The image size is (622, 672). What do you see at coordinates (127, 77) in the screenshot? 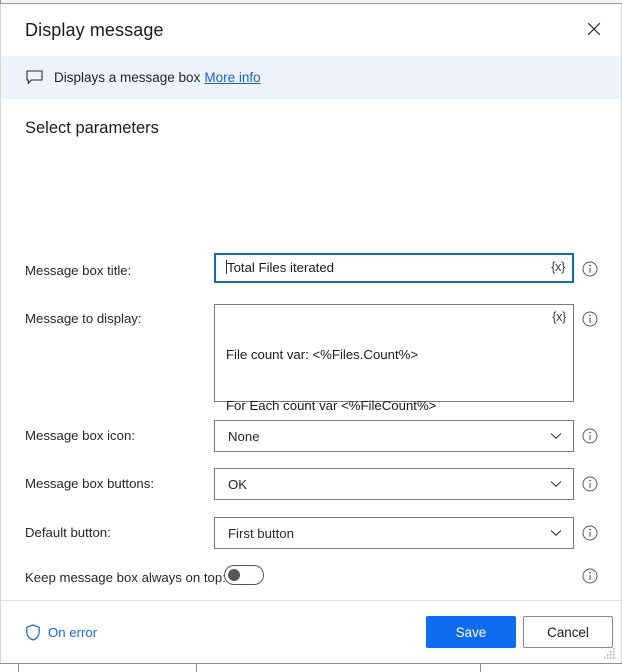
I see `banner-description: Displays a message box` at bounding box center [127, 77].